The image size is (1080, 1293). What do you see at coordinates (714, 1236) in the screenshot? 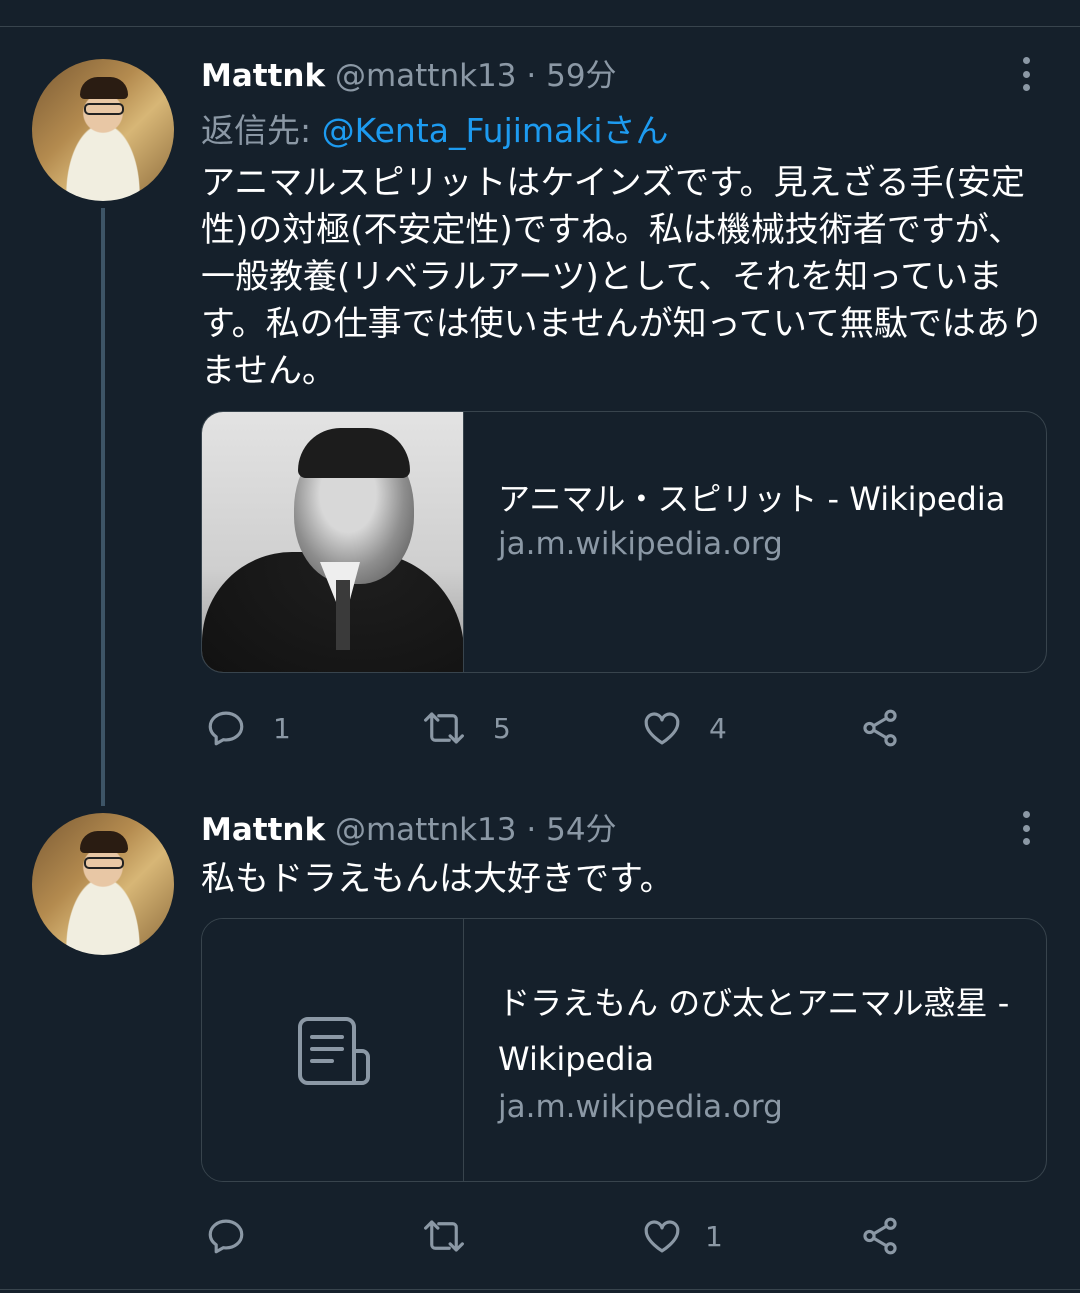
I see `like-count: 1` at bounding box center [714, 1236].